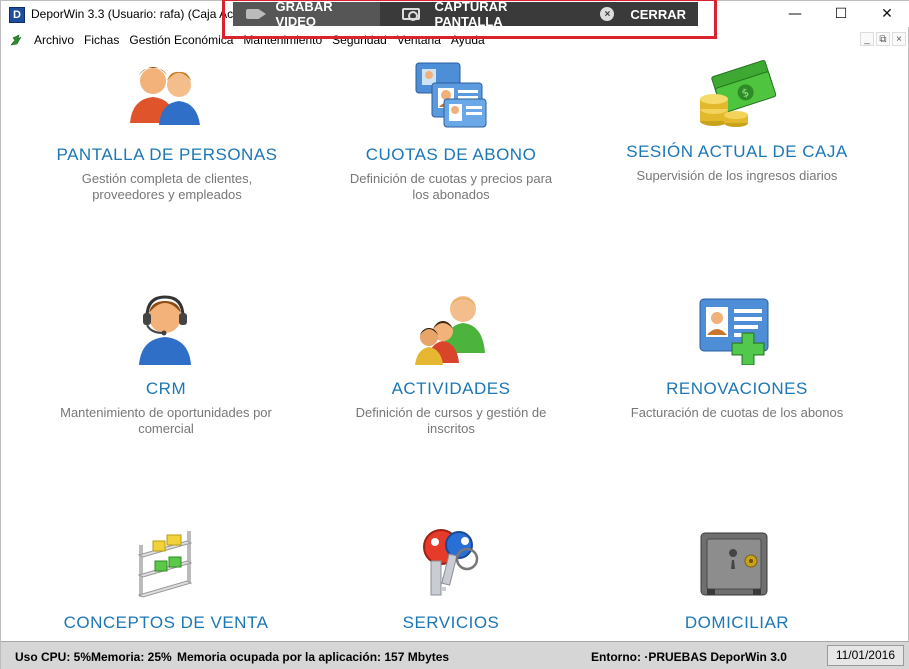  Describe the element at coordinates (737, 151) in the screenshot. I see `tile-title: SESIÓN ACTUAL DE CAJA` at that location.